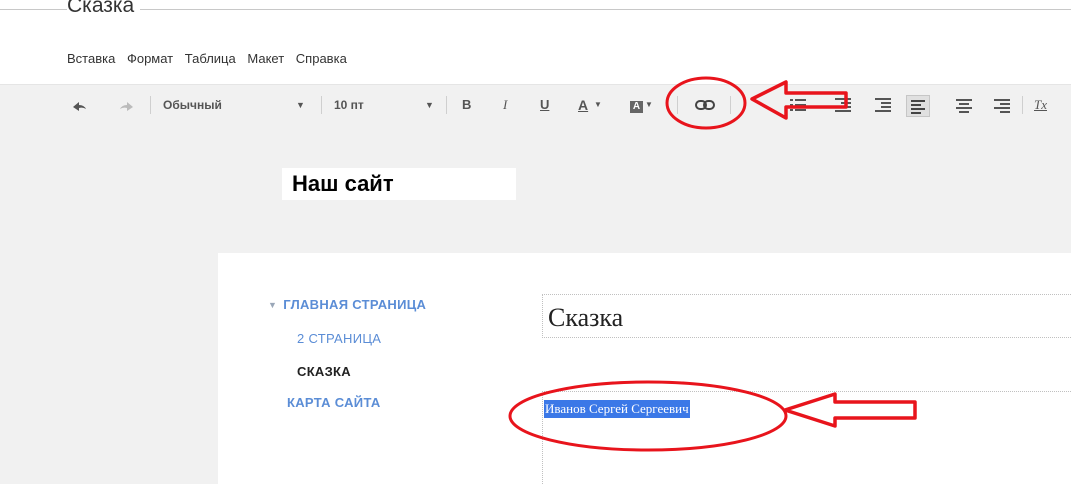  Describe the element at coordinates (648, 416) in the screenshot. I see `highlight-circle-selection` at that location.